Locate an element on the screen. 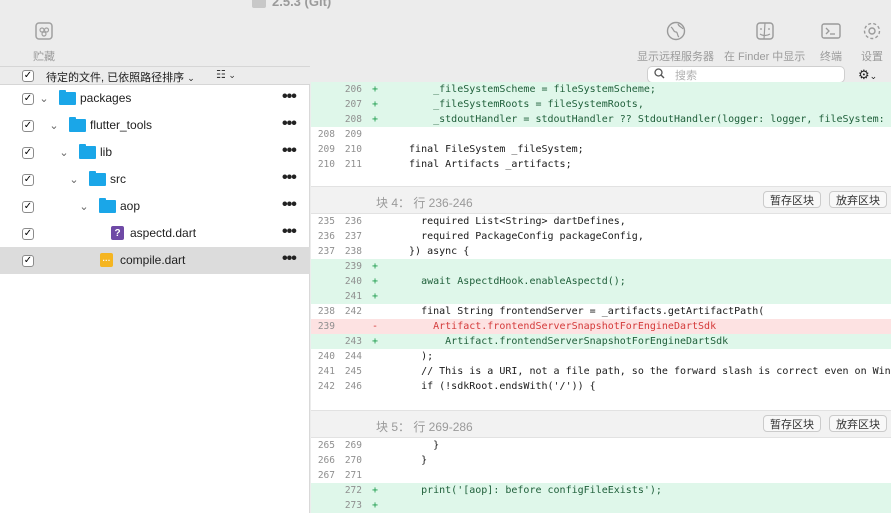 The image size is (891, 513). diff-line-context: 208 209 is located at coordinates (601, 134).